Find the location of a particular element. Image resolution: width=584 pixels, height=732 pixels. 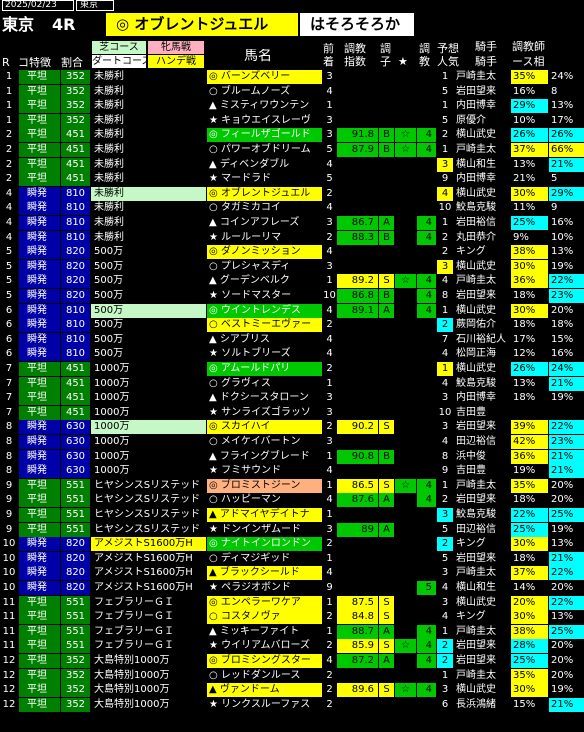

jockey-rate-cell: 11% is located at coordinates (529, 208).